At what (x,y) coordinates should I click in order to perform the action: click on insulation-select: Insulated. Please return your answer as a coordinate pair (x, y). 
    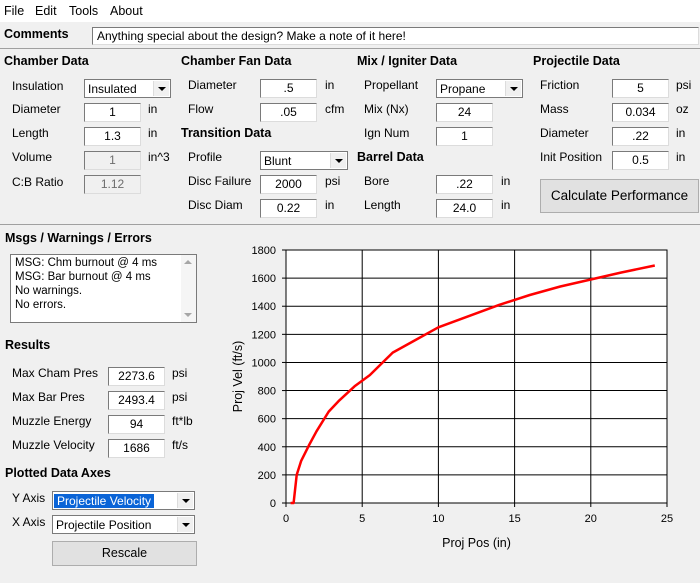
    Looking at the image, I should click on (127, 88).